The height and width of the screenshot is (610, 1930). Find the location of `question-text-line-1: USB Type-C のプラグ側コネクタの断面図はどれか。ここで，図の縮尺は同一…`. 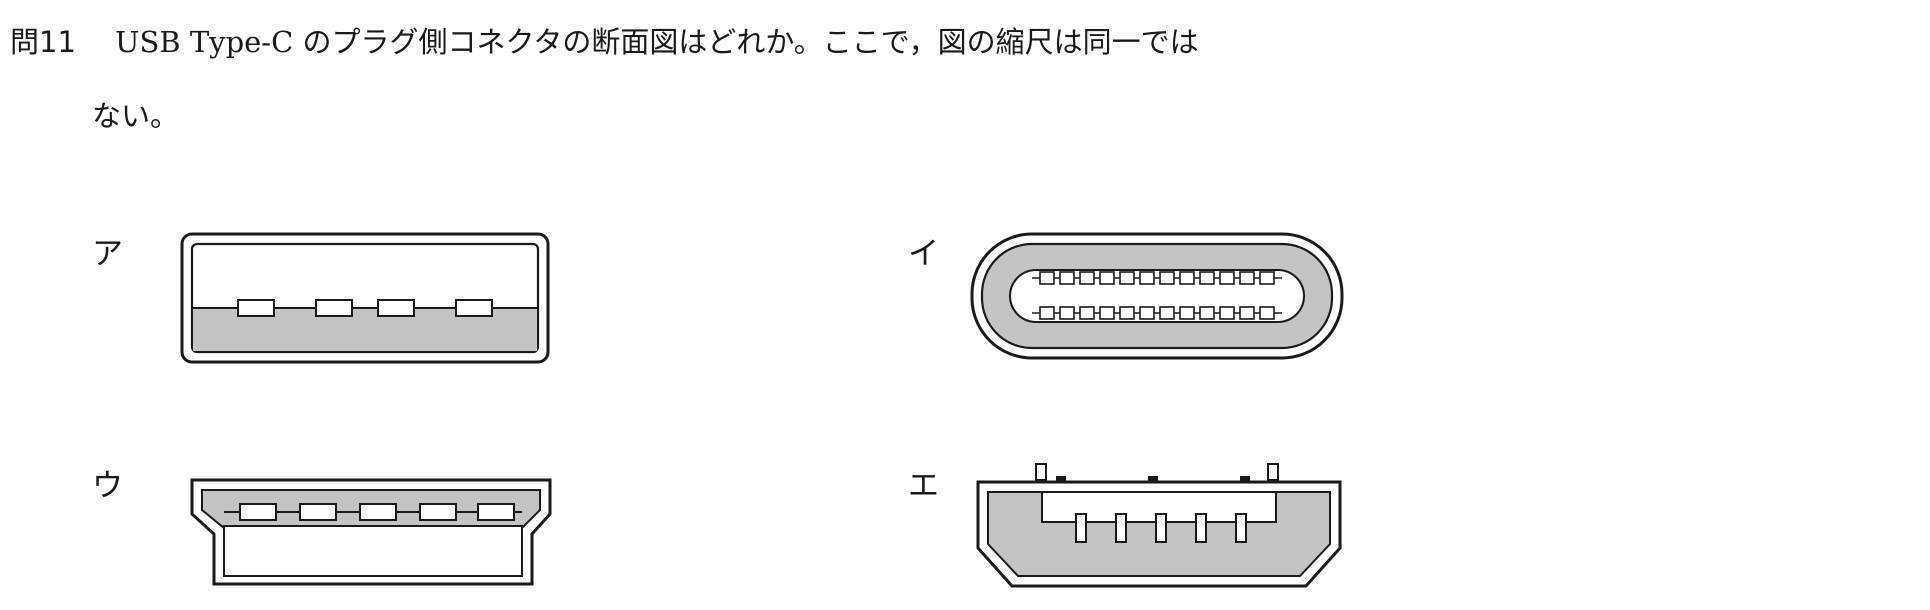

question-text-line-1: USB Type-C のプラグ側コネクタの断面図はどれか。ここで，図の縮尺は同一… is located at coordinates (657, 42).